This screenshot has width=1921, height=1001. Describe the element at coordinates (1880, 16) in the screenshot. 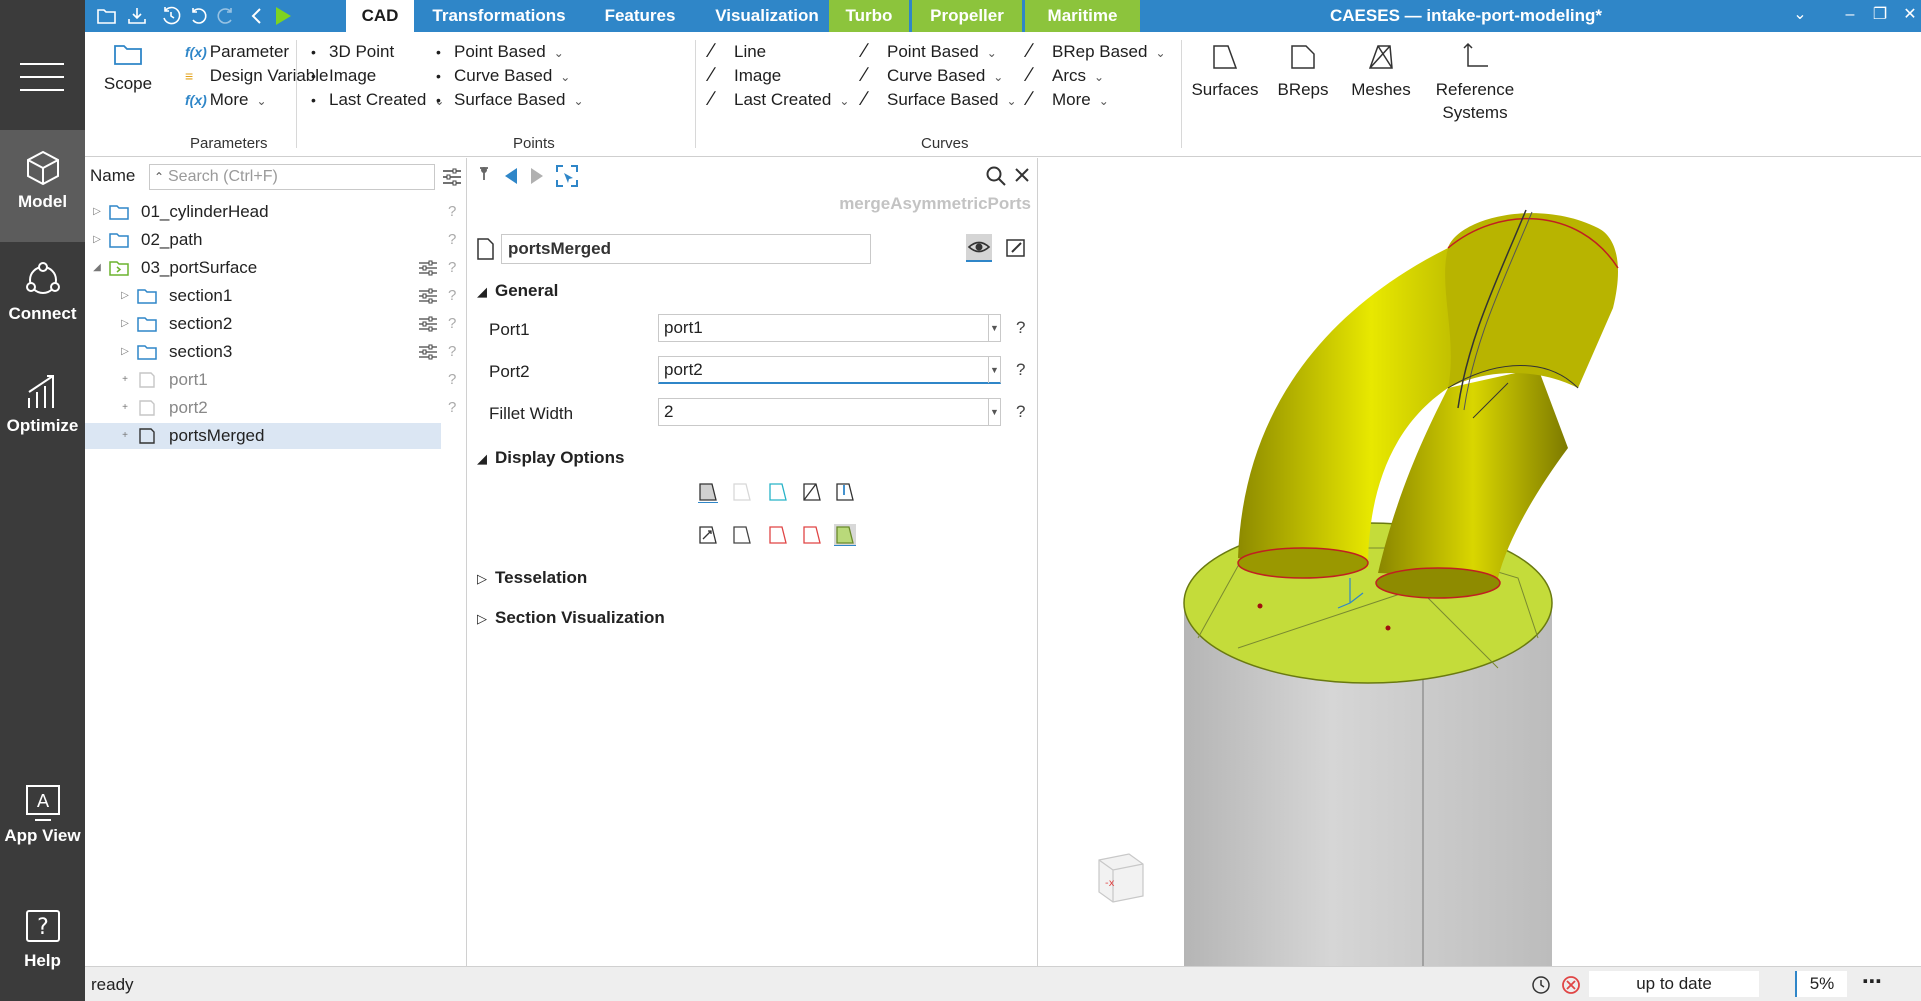

I see `maximize-icon: ❐` at that location.